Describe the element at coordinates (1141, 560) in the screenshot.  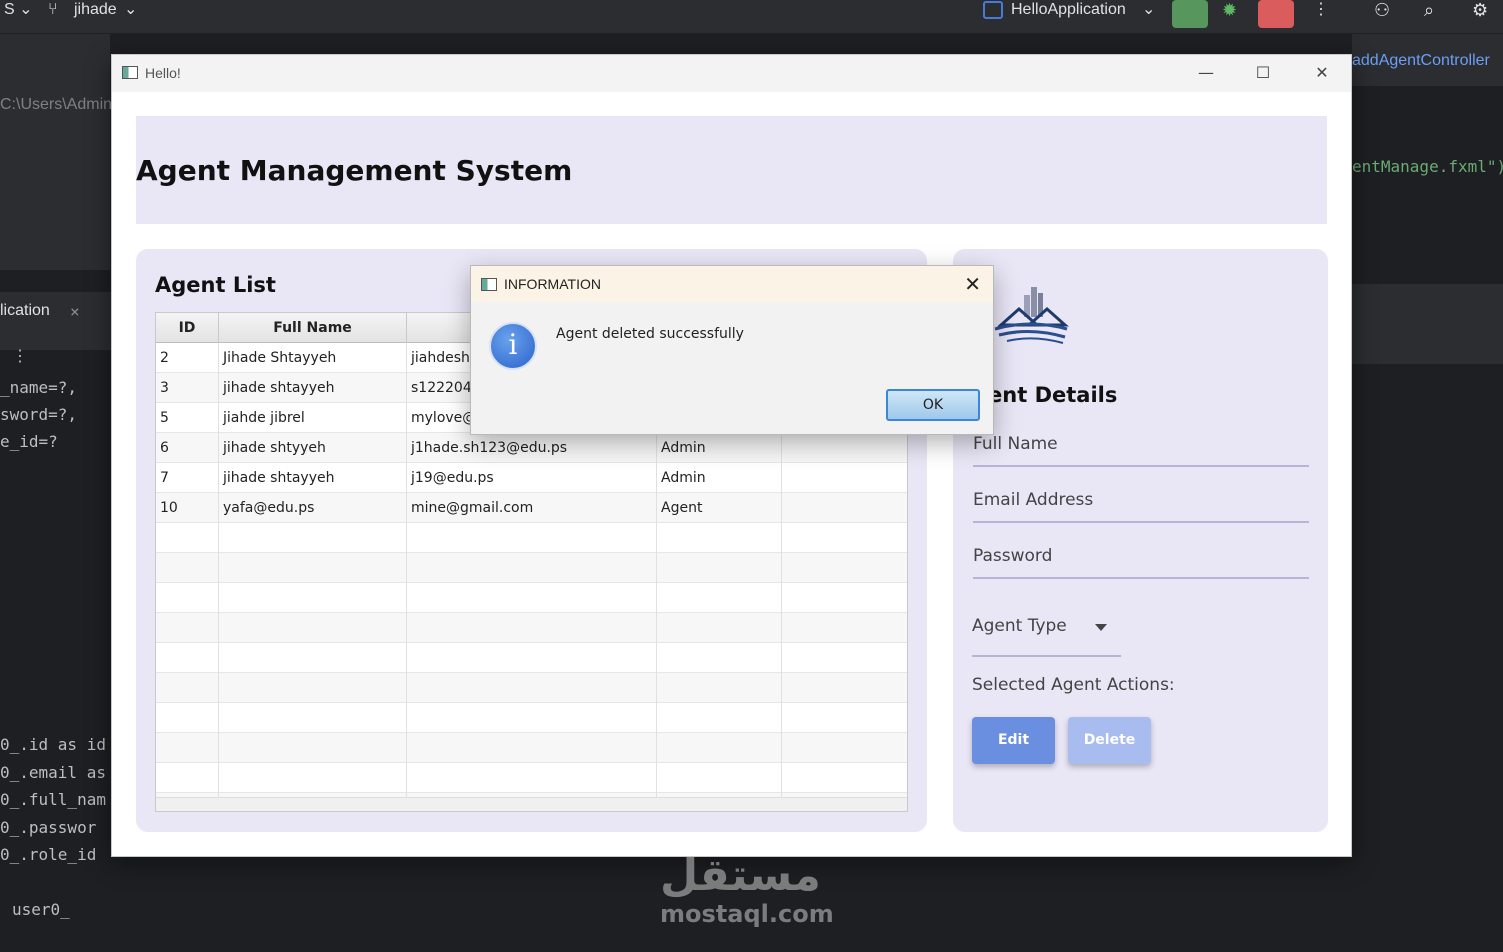
I see `password-field: Password` at that location.